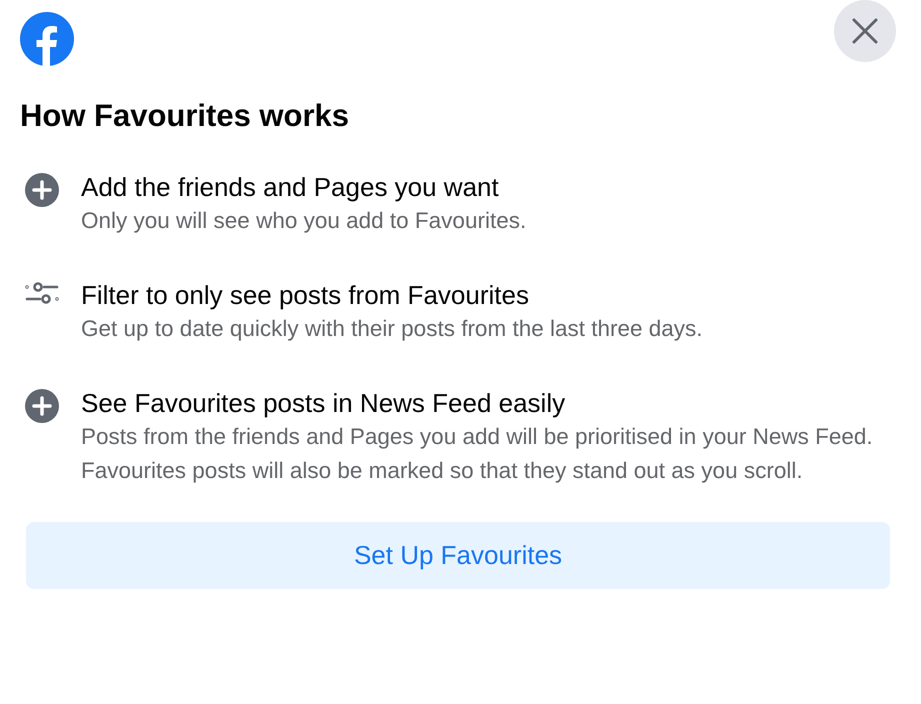 The height and width of the screenshot is (704, 921). What do you see at coordinates (303, 221) in the screenshot?
I see `feature-description: Only you will see who you add to Favourites.` at bounding box center [303, 221].